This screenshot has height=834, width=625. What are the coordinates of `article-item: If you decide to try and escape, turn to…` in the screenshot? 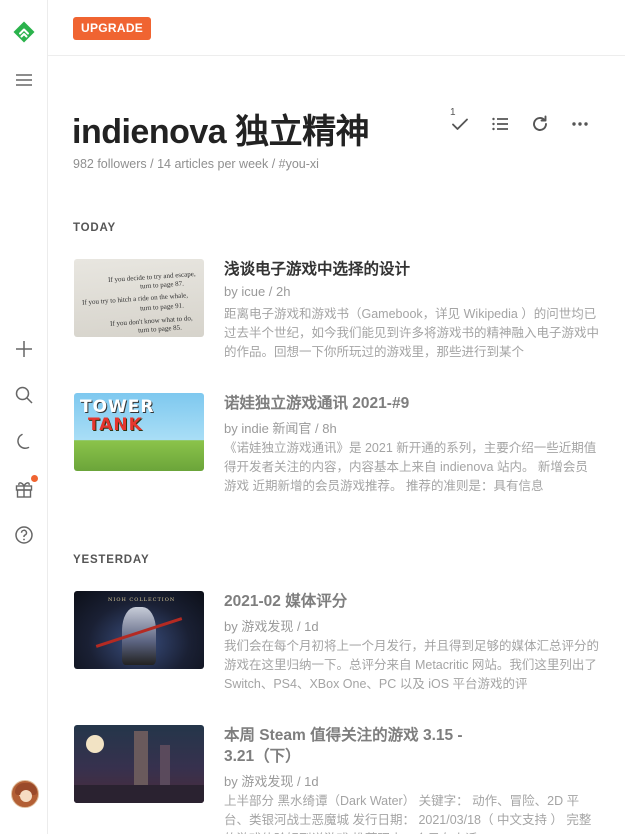 It's located at (339, 309).